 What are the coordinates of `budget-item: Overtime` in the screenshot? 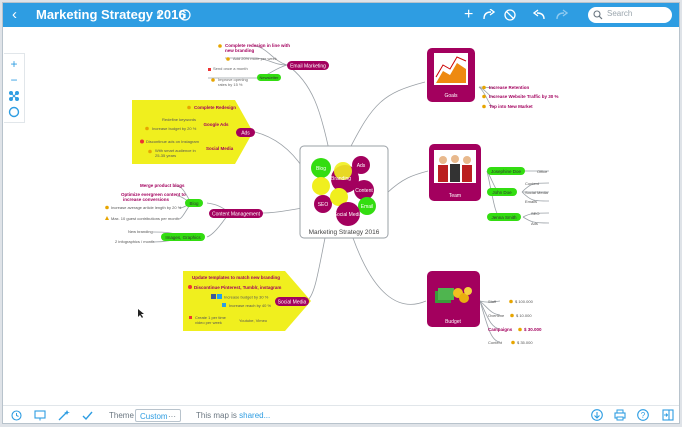 It's located at (496, 315).